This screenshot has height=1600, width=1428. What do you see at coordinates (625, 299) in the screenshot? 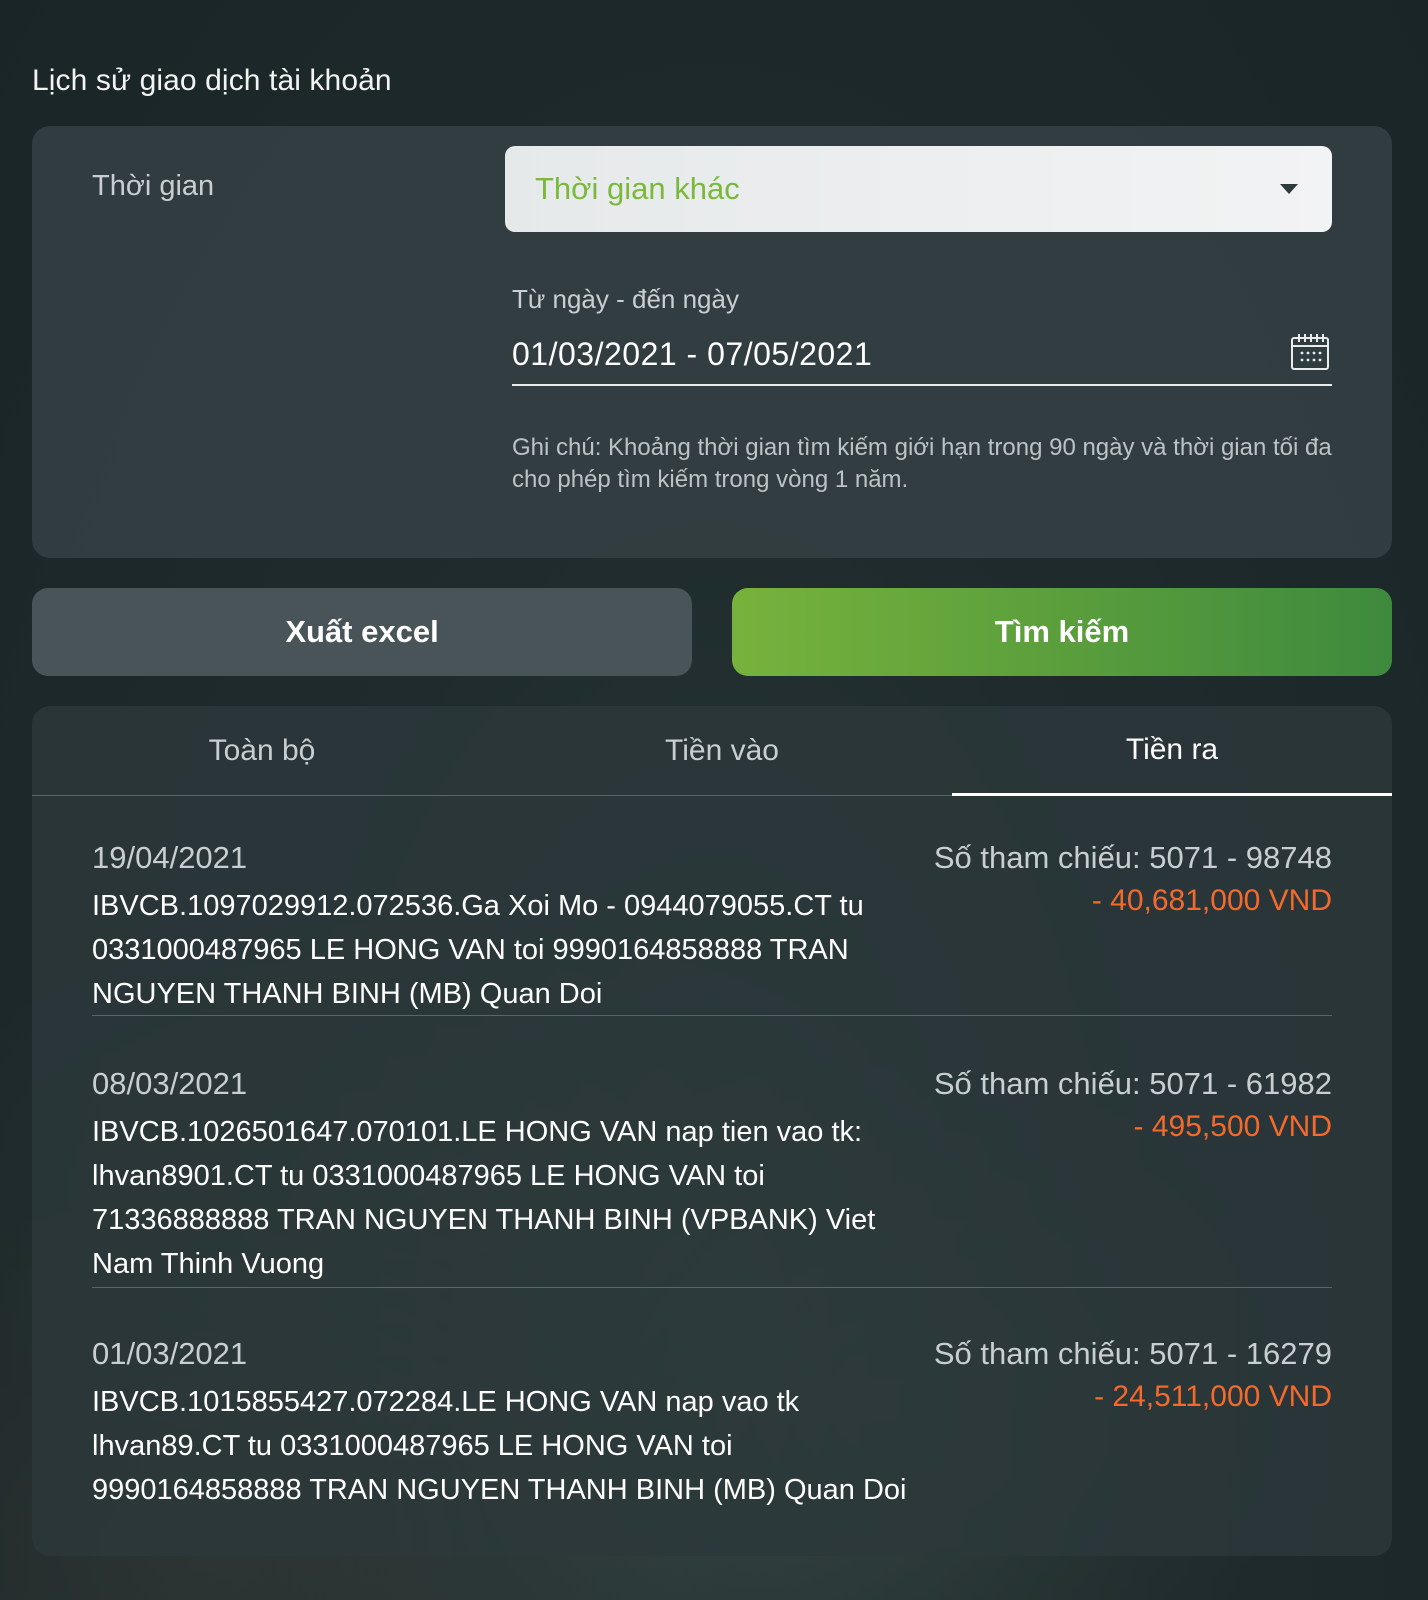
I see `date-range-label: Từ ngày - đến ngày` at bounding box center [625, 299].